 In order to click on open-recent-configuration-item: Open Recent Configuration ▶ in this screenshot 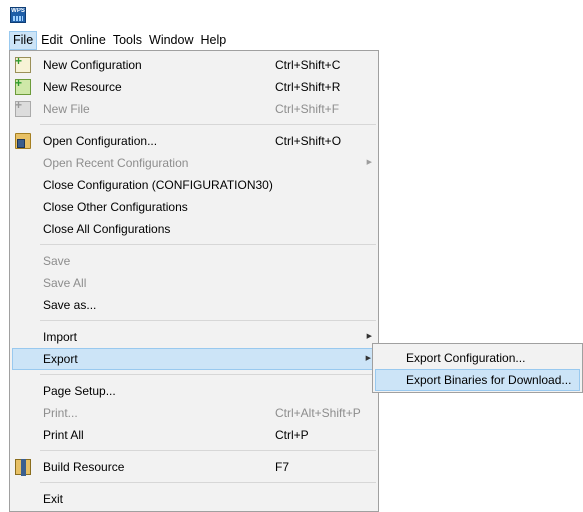, I will do `click(194, 163)`.